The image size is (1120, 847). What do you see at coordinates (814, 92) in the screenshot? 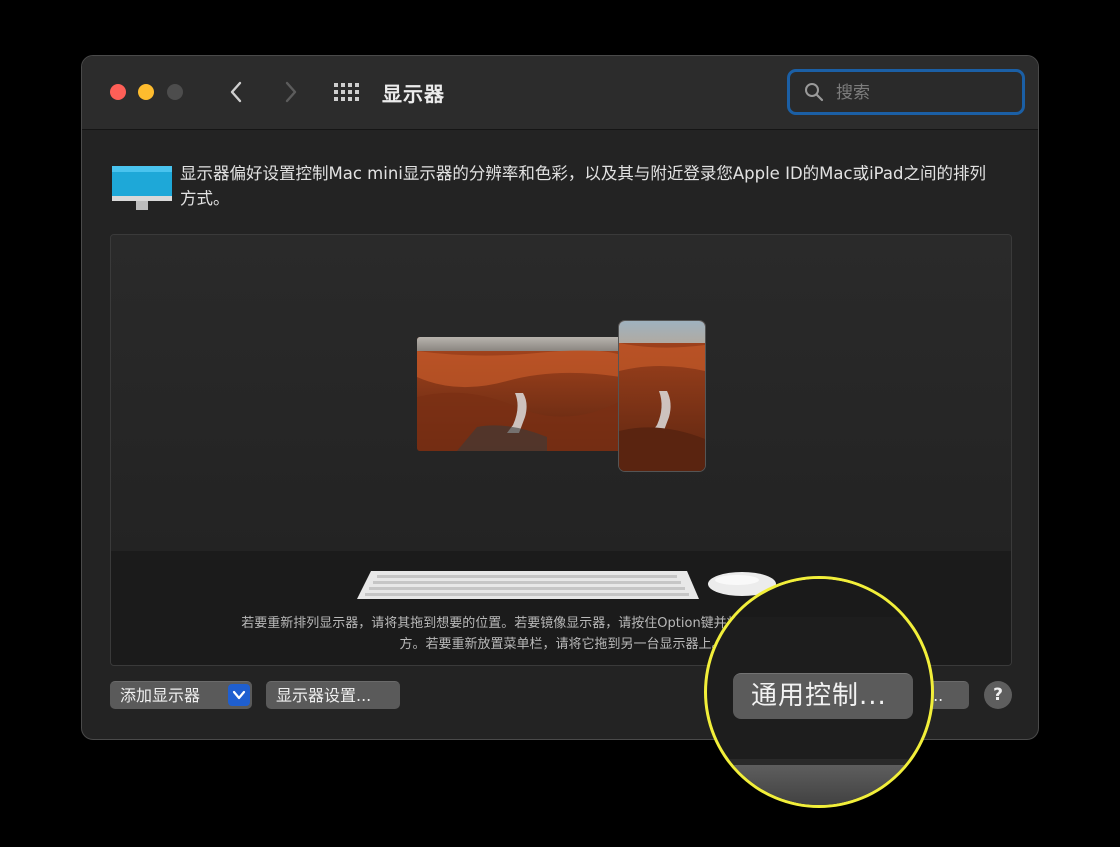
I see `search-icon` at bounding box center [814, 92].